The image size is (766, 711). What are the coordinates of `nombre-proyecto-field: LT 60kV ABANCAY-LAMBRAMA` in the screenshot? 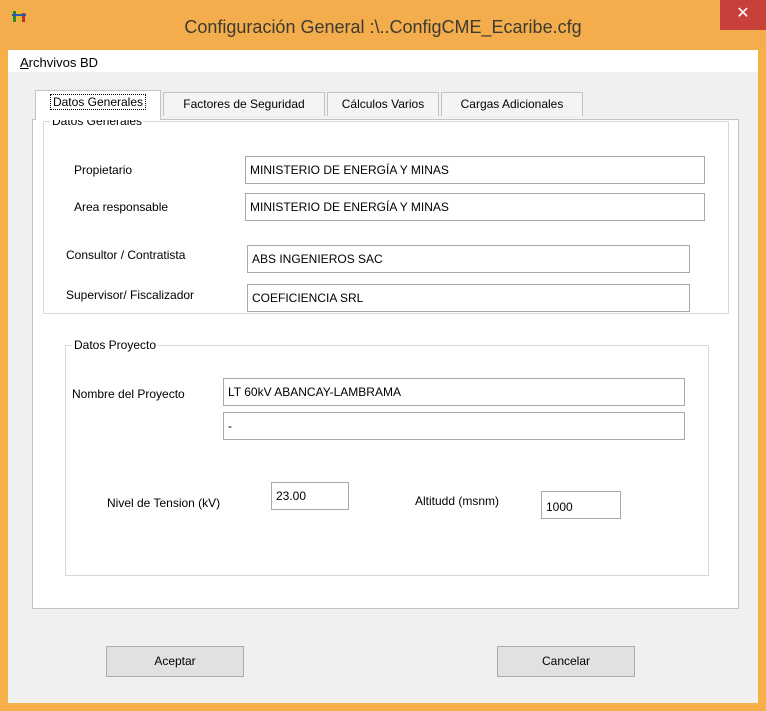 It's located at (454, 392).